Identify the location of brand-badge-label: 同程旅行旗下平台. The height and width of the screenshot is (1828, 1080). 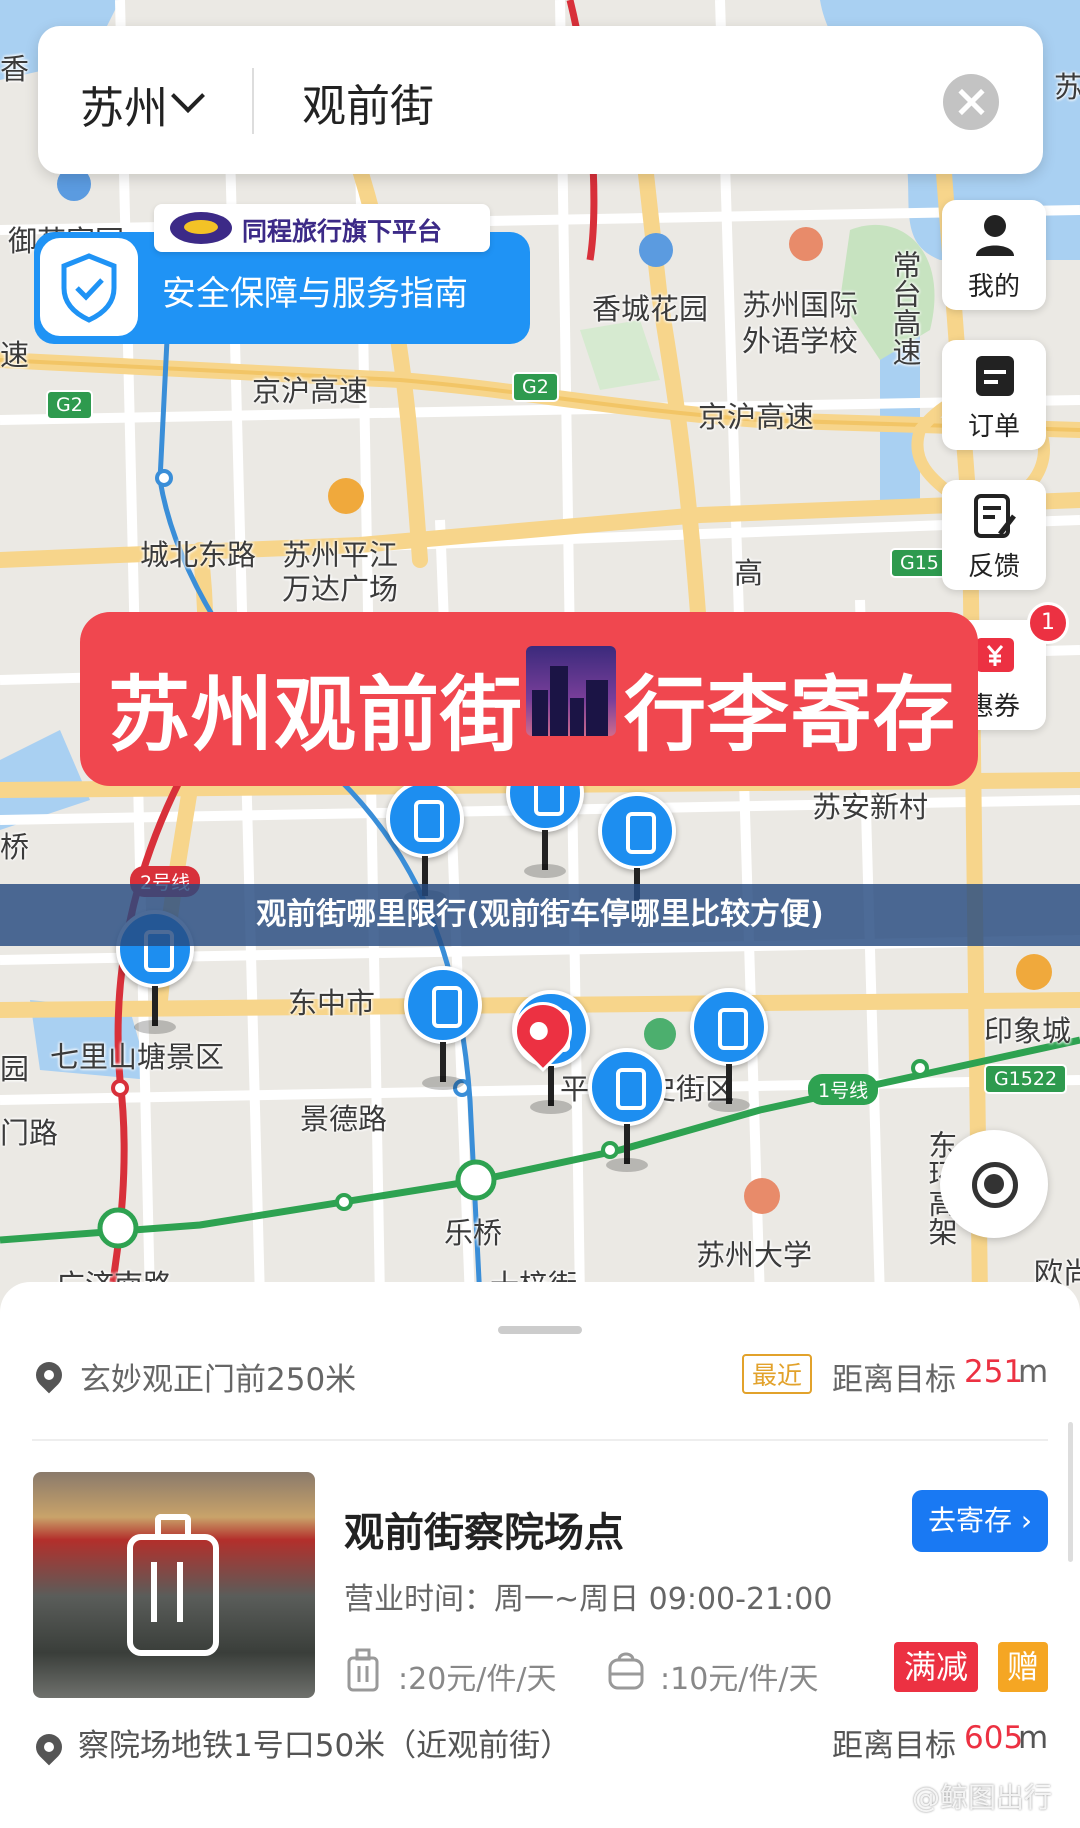
(342, 231).